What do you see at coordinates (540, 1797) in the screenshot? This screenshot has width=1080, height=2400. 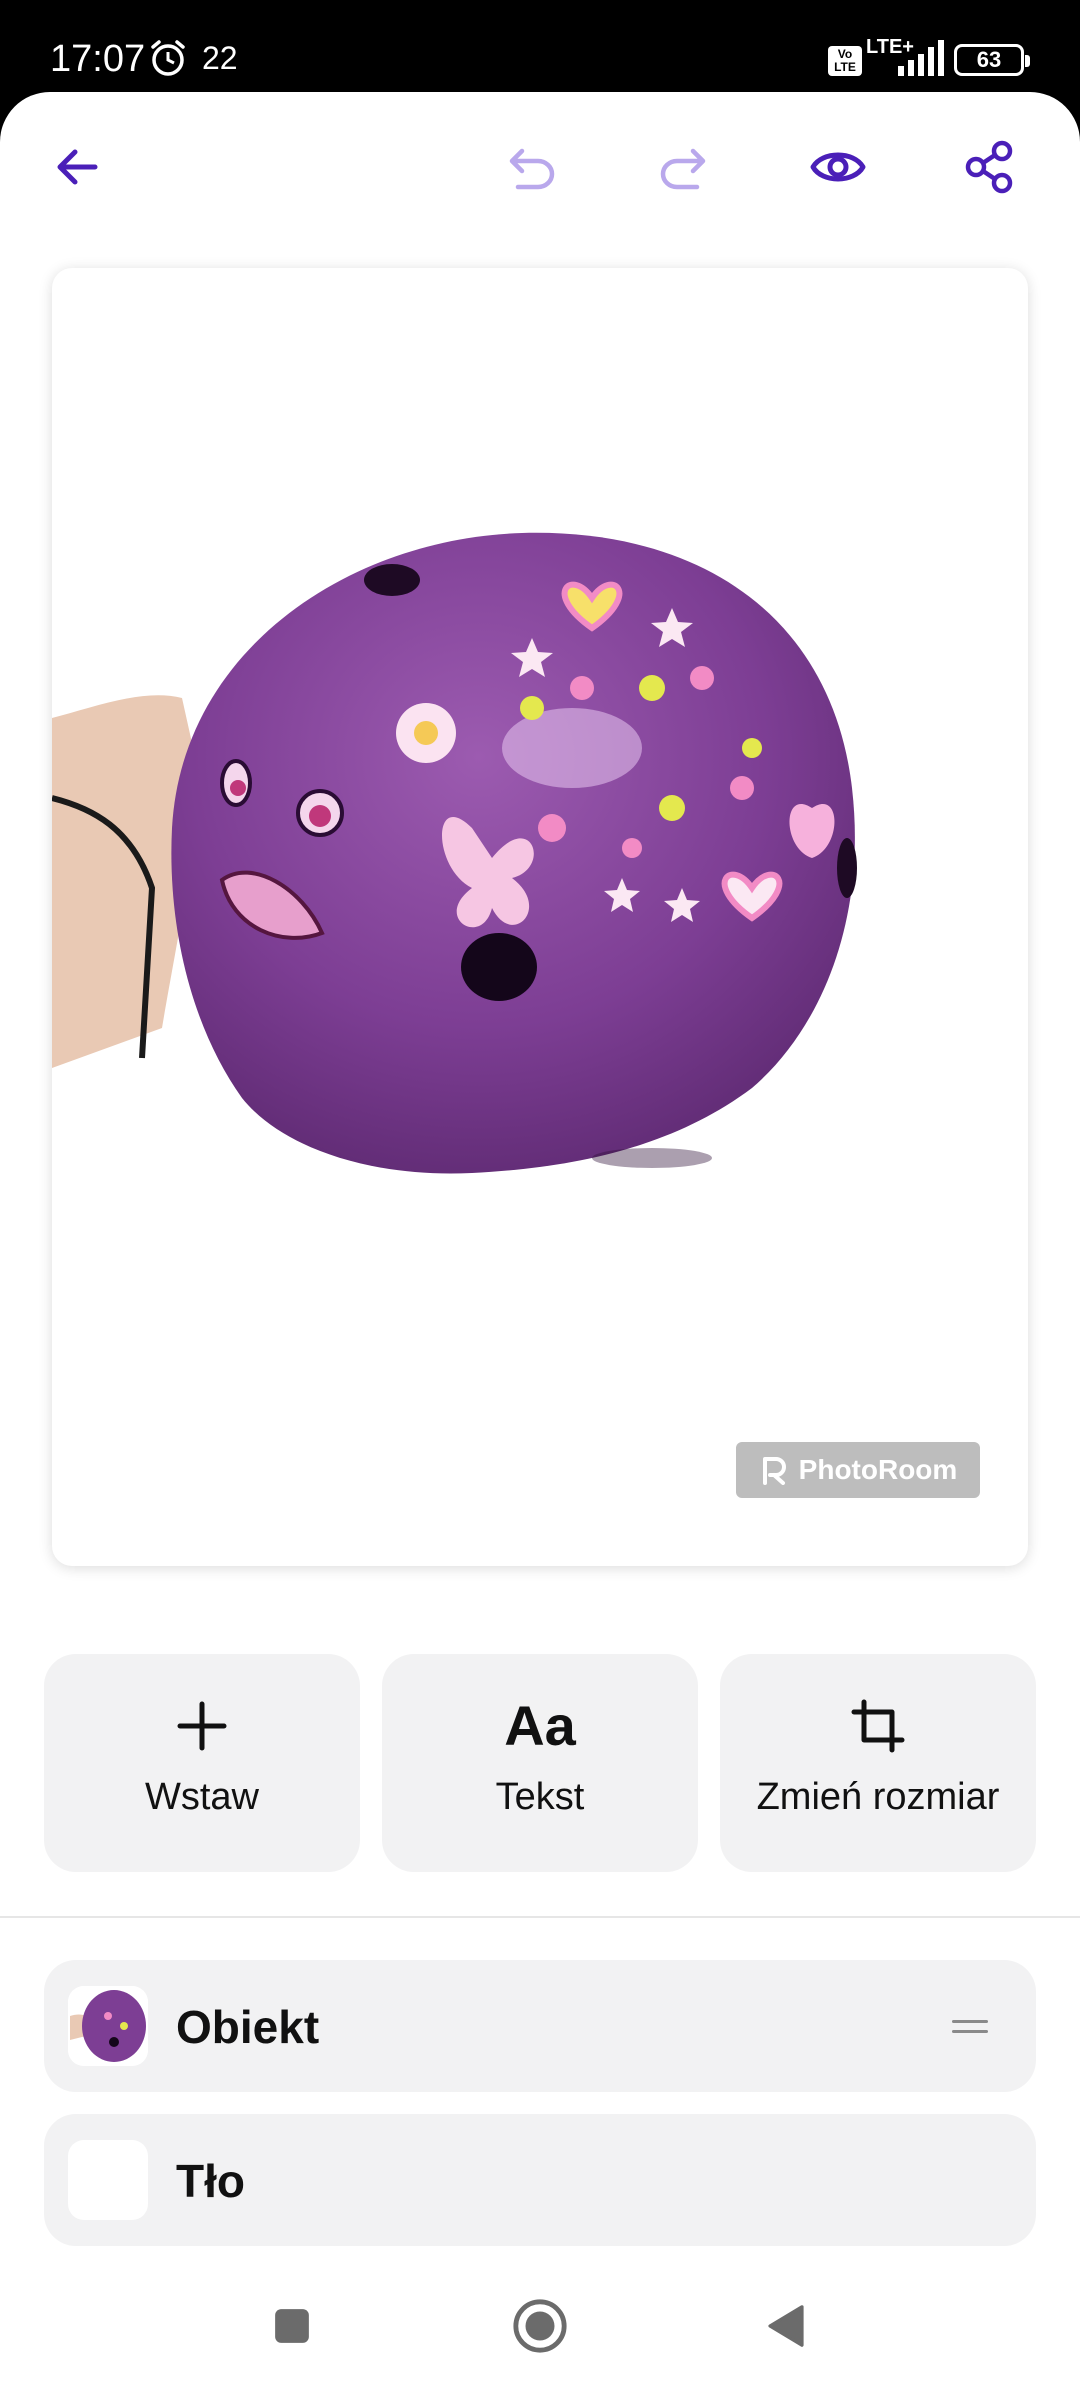 I see `text-label: Tekst` at bounding box center [540, 1797].